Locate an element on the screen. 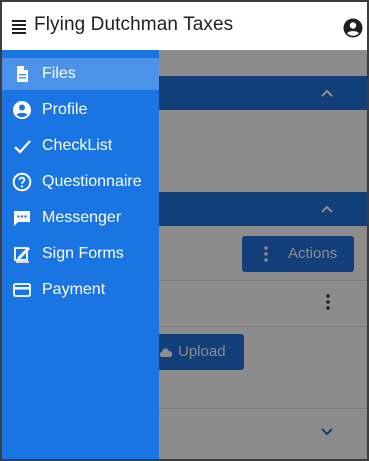 The height and width of the screenshot is (461, 369). nav-item-label: Sign Forms is located at coordinates (83, 253).